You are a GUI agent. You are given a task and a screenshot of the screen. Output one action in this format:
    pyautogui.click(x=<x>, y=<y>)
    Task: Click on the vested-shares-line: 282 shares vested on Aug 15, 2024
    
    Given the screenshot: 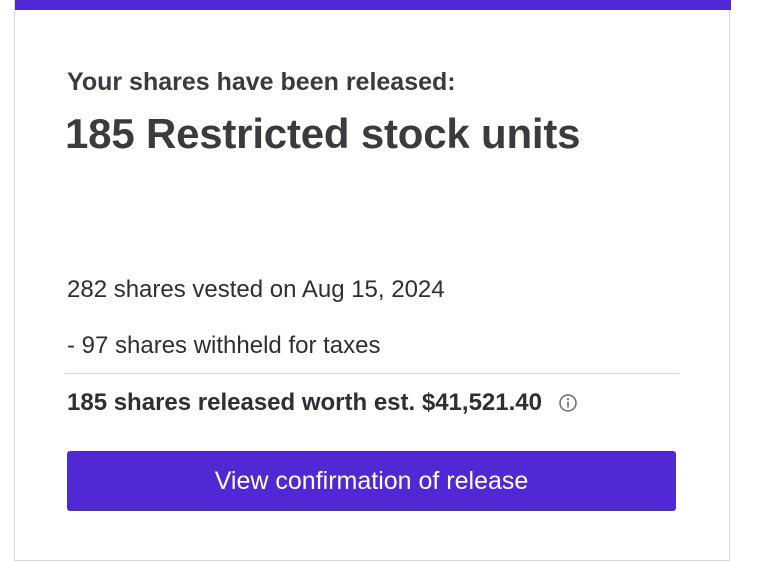 What is the action you would take?
    pyautogui.click(x=256, y=289)
    